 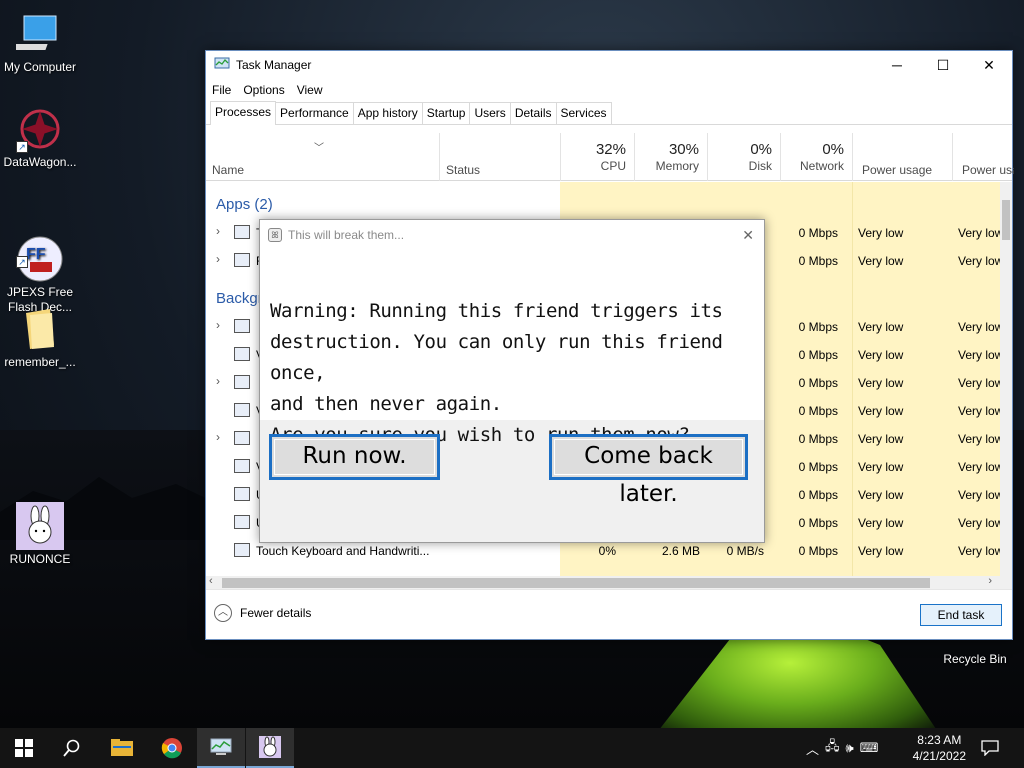 I want to click on column-power-usage: Power usage, so click(x=902, y=157).